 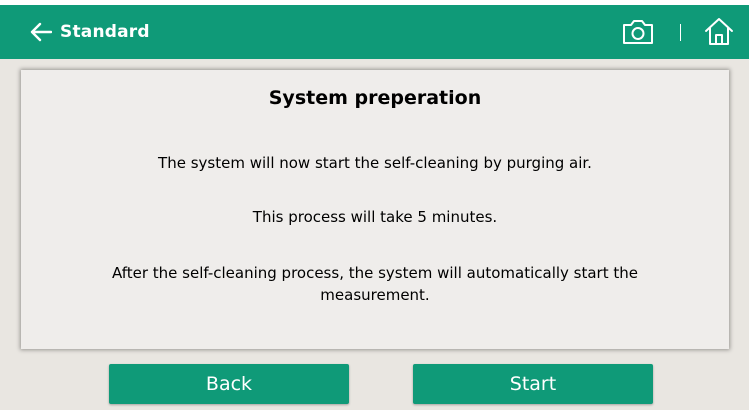 I want to click on dialog-text-duration: This process will take 5 minutes., so click(x=375, y=217).